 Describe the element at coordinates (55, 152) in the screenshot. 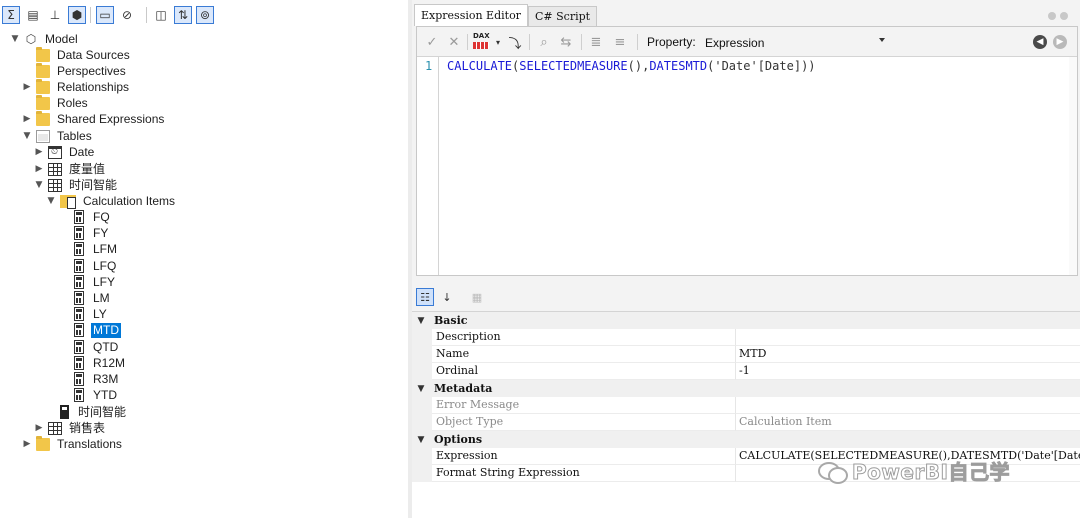

I see `date-table-icon` at that location.